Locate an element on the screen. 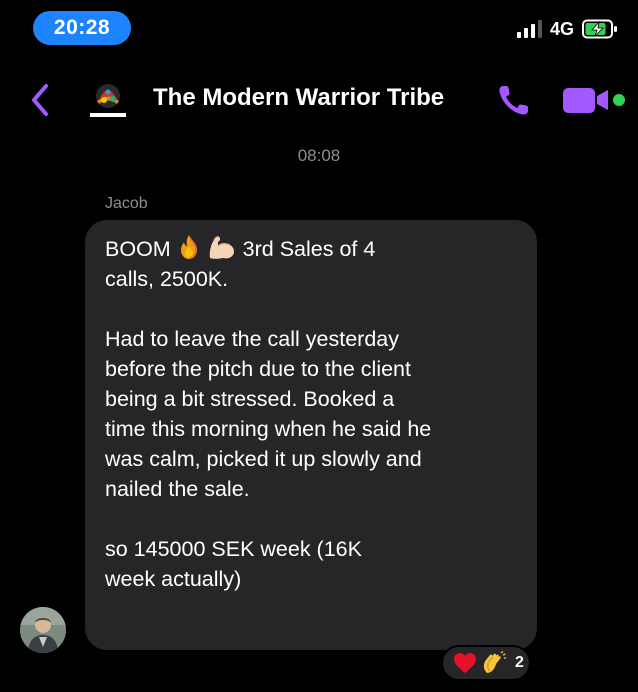  sender-name: Jacob is located at coordinates (126, 203).